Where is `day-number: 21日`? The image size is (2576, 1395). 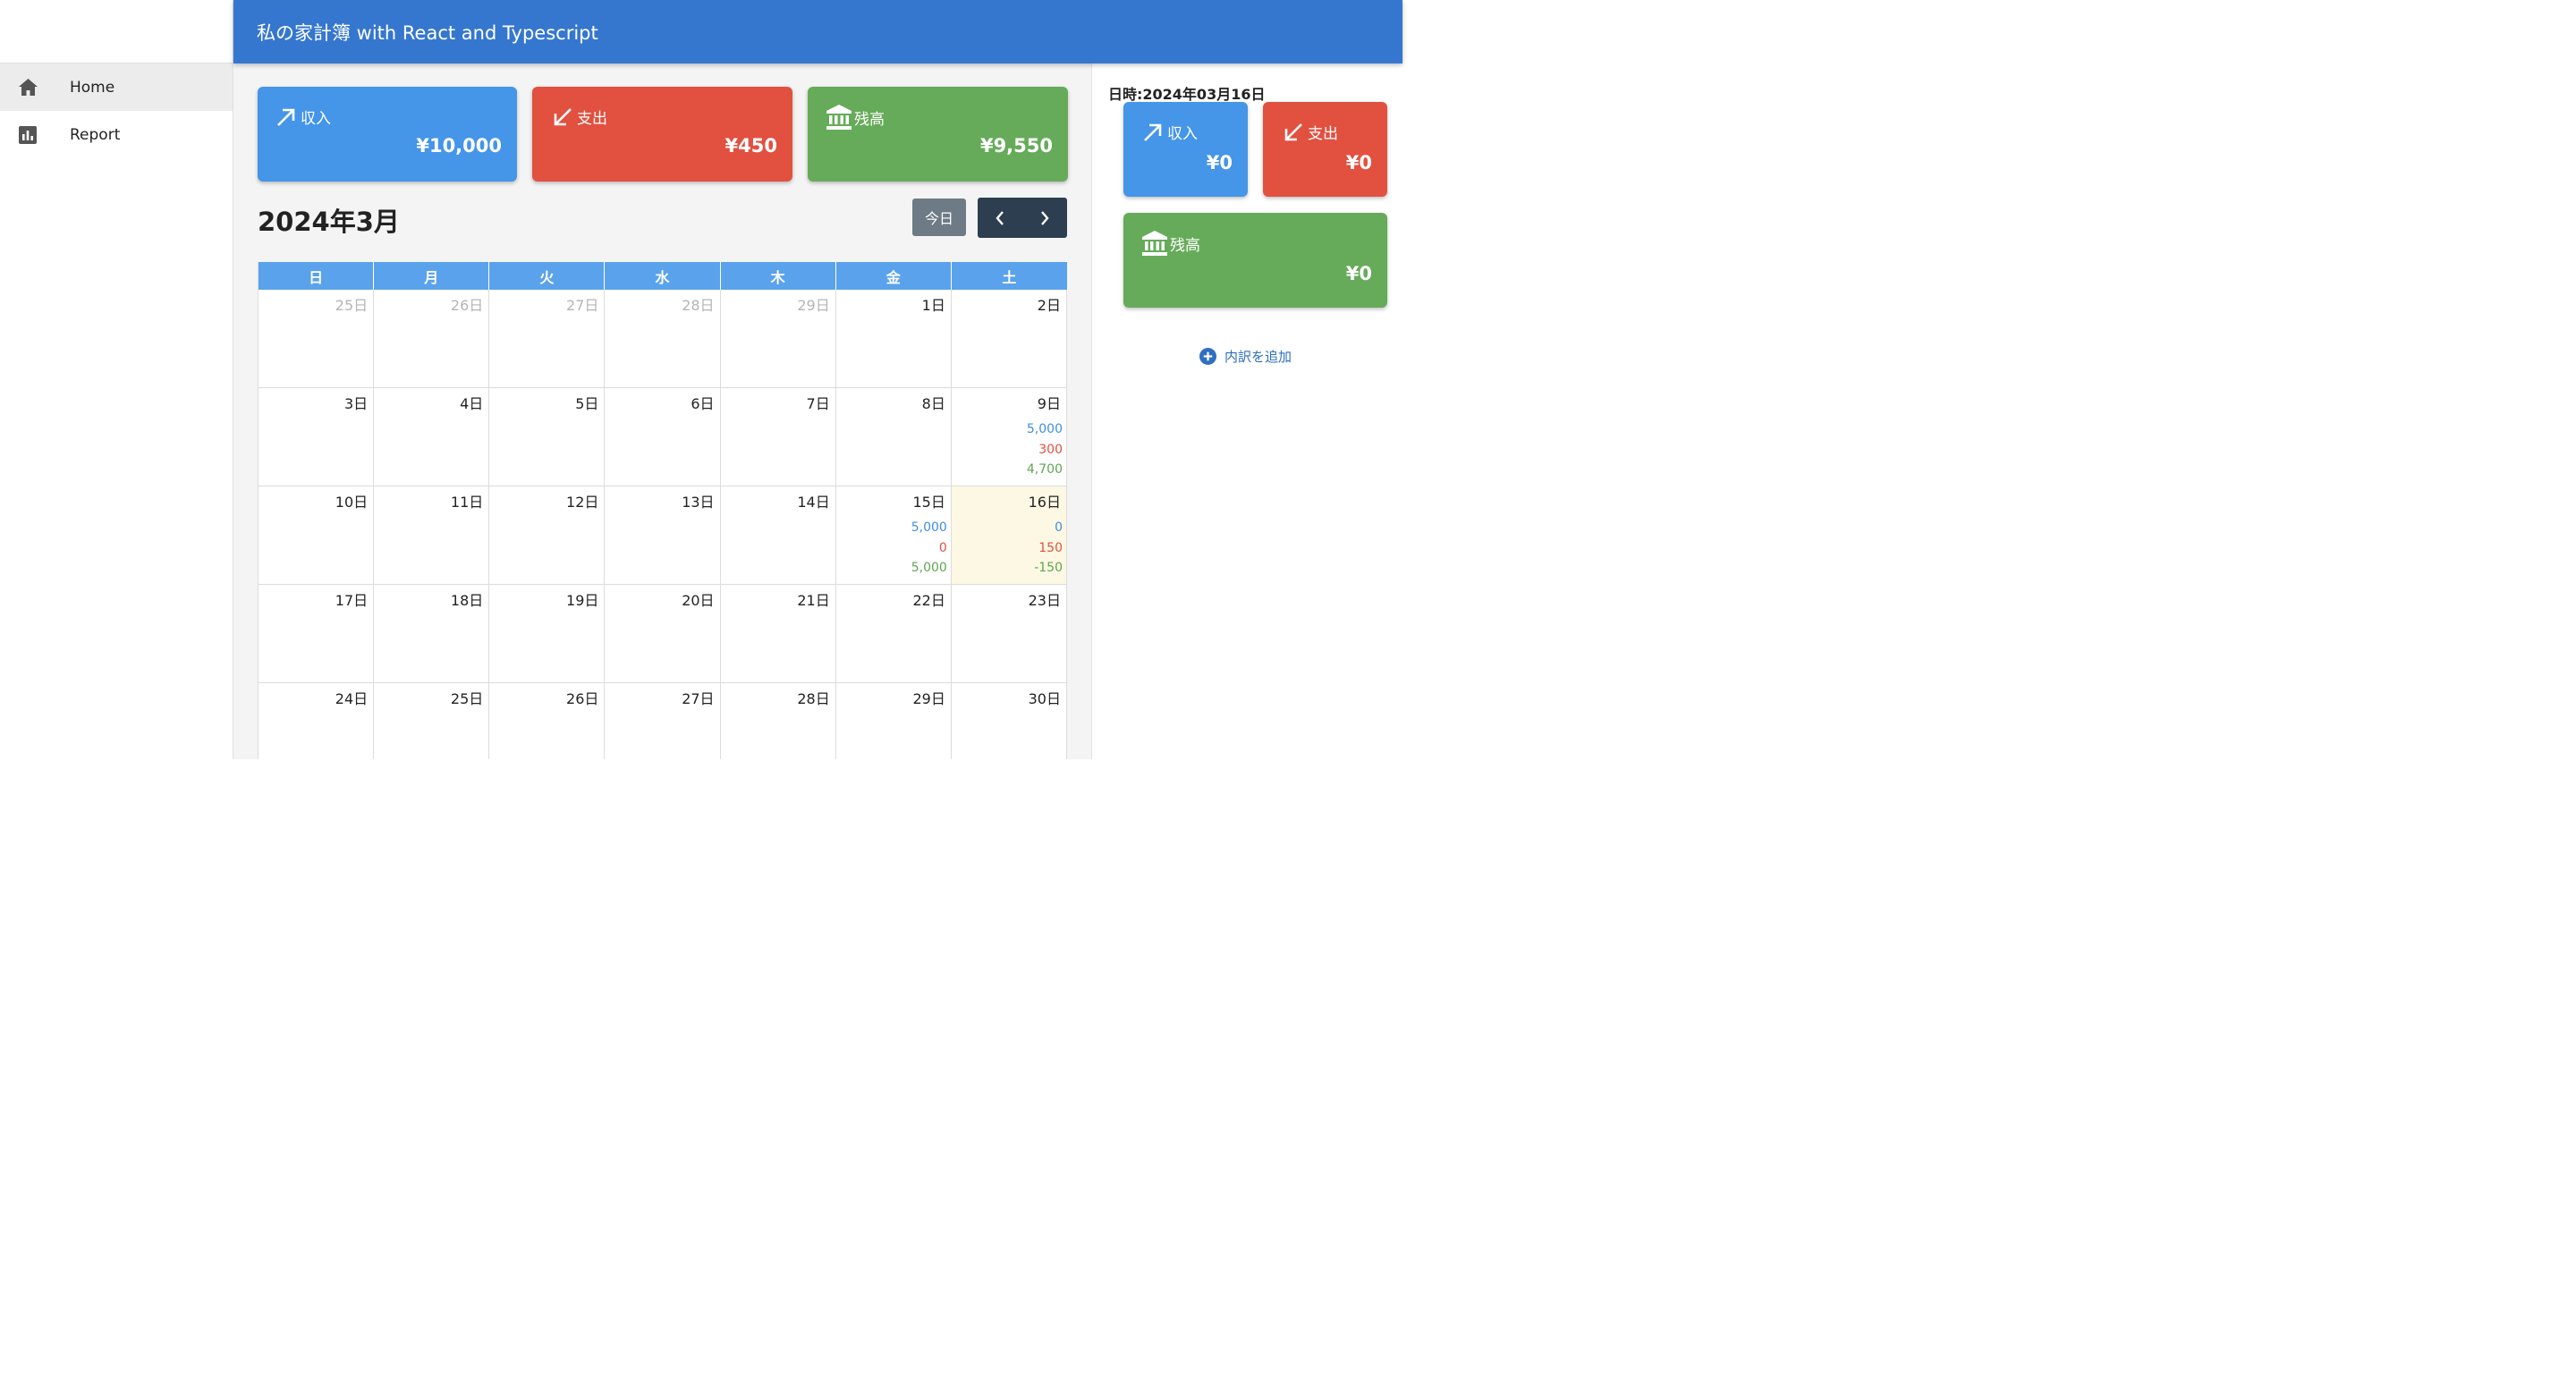 day-number: 21日 is located at coordinates (813, 600).